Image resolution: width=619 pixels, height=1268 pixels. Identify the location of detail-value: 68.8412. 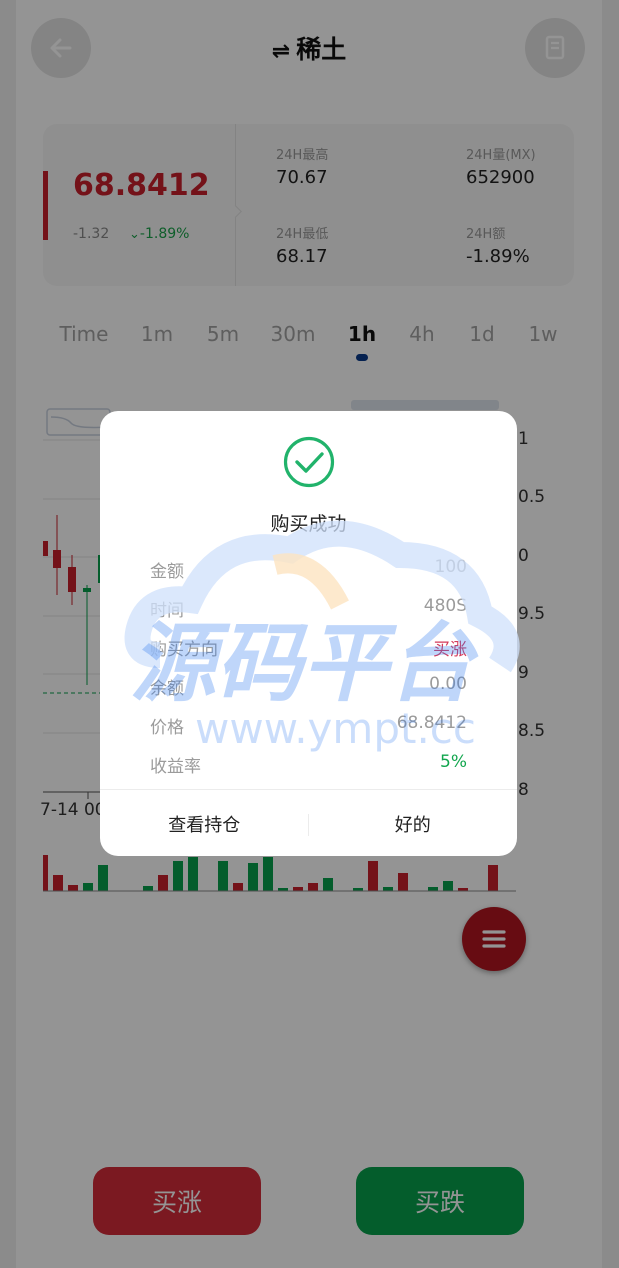
(431, 723).